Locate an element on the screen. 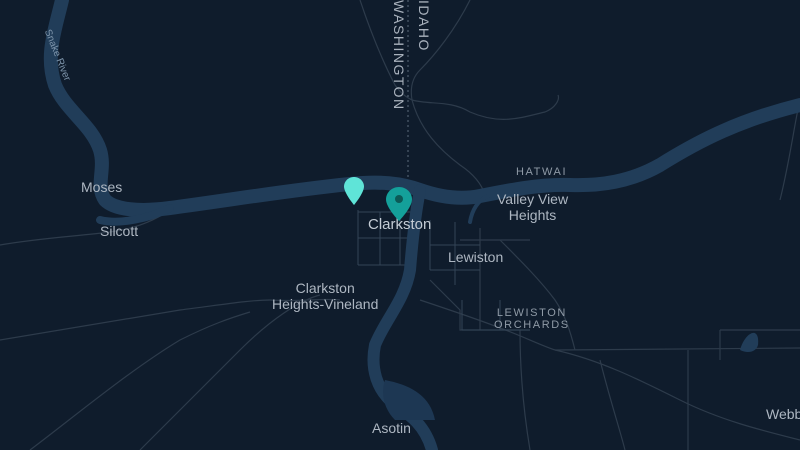 This screenshot has width=800, height=450. border-label-washington: WASHINGTON is located at coordinates (399, 55).